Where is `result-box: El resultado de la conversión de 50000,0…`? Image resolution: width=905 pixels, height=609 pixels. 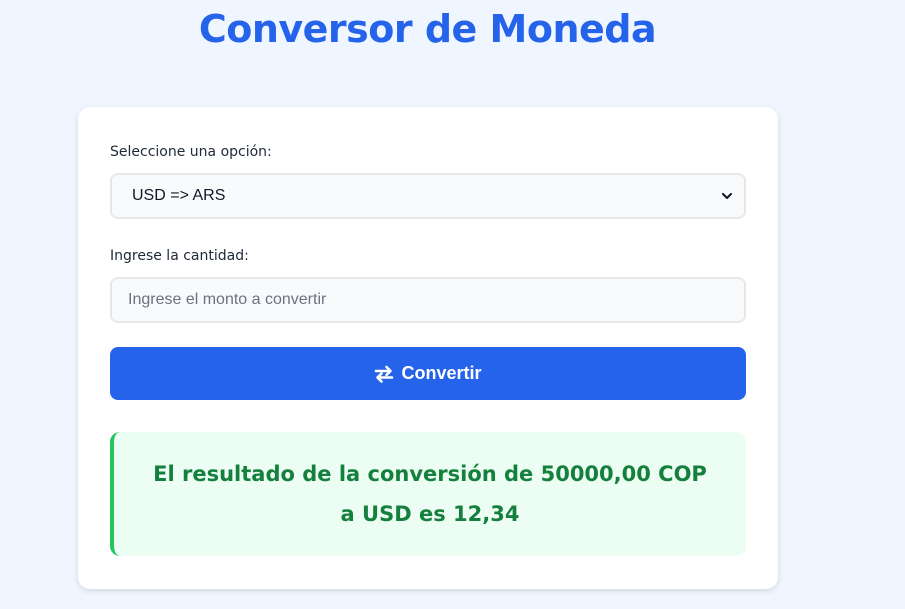
result-box: El resultado de la conversión de 50000,0… is located at coordinates (428, 494).